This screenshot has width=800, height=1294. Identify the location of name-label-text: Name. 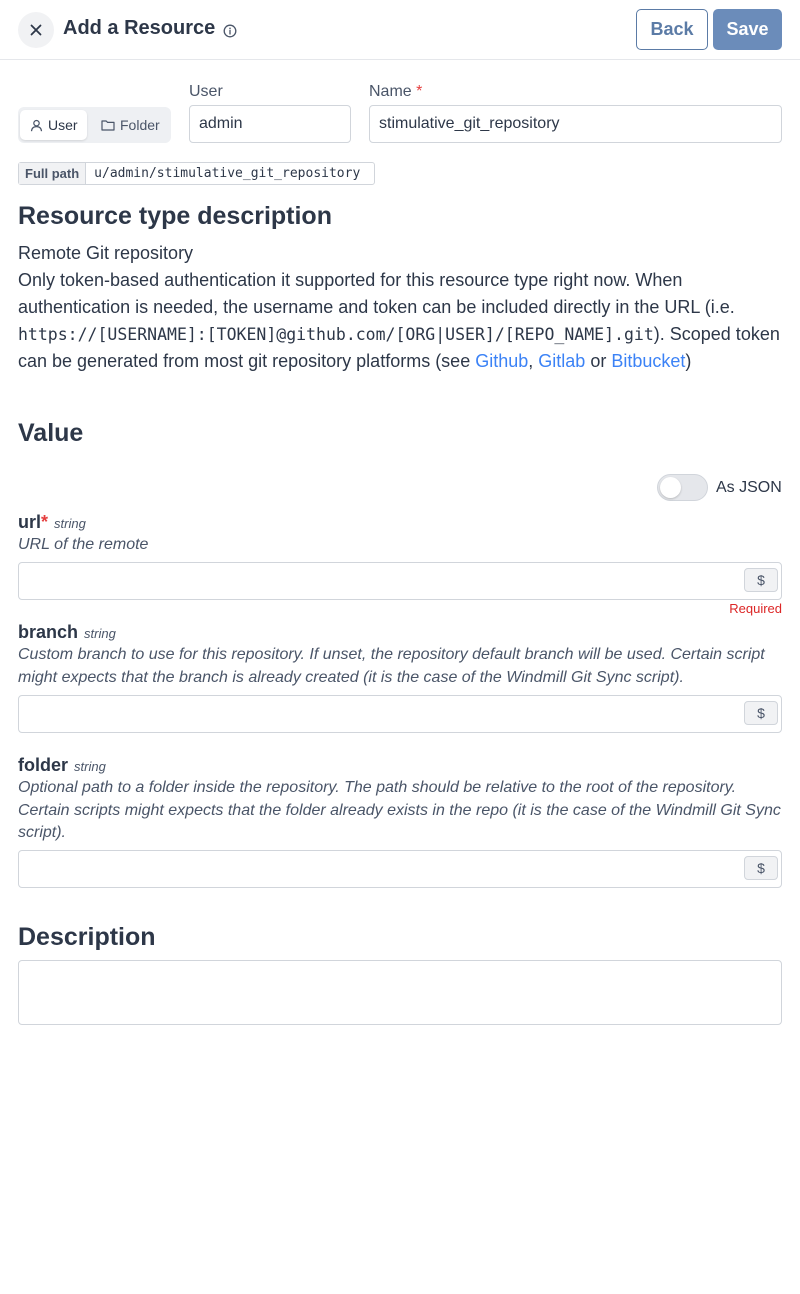
(390, 91).